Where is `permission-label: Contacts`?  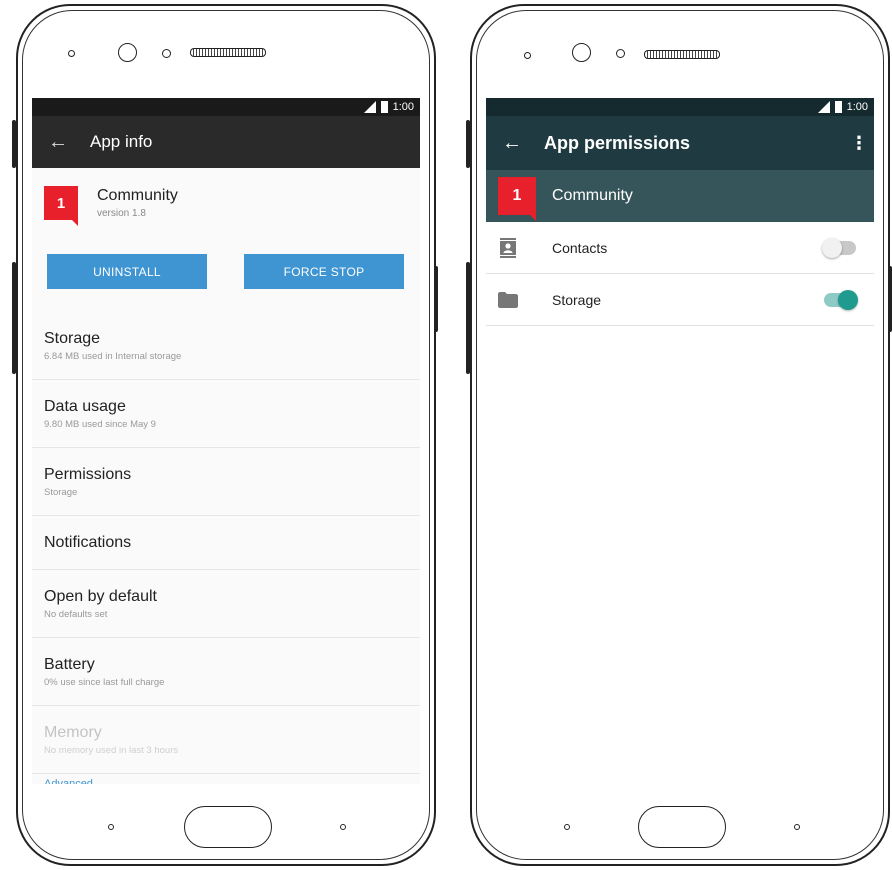 permission-label: Contacts is located at coordinates (580, 247).